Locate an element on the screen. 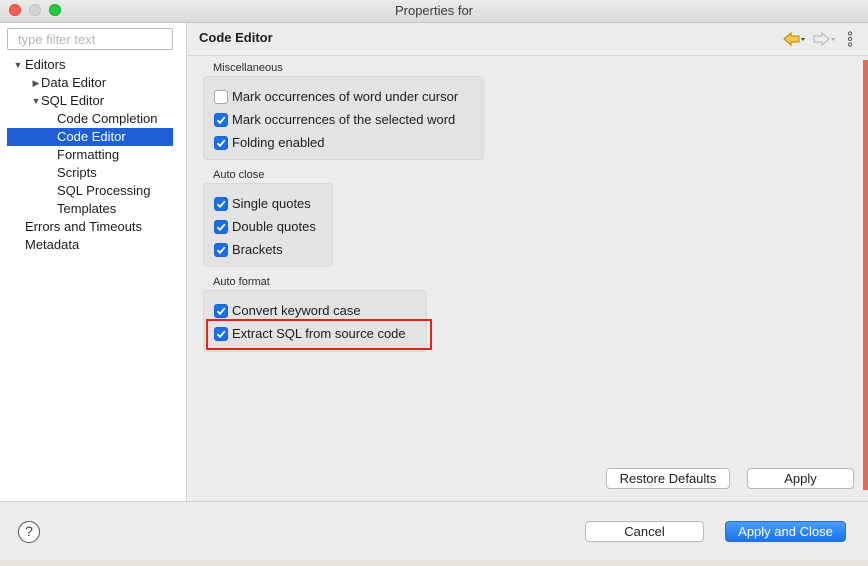  group-label-auto-close: Auto close is located at coordinates (239, 175).